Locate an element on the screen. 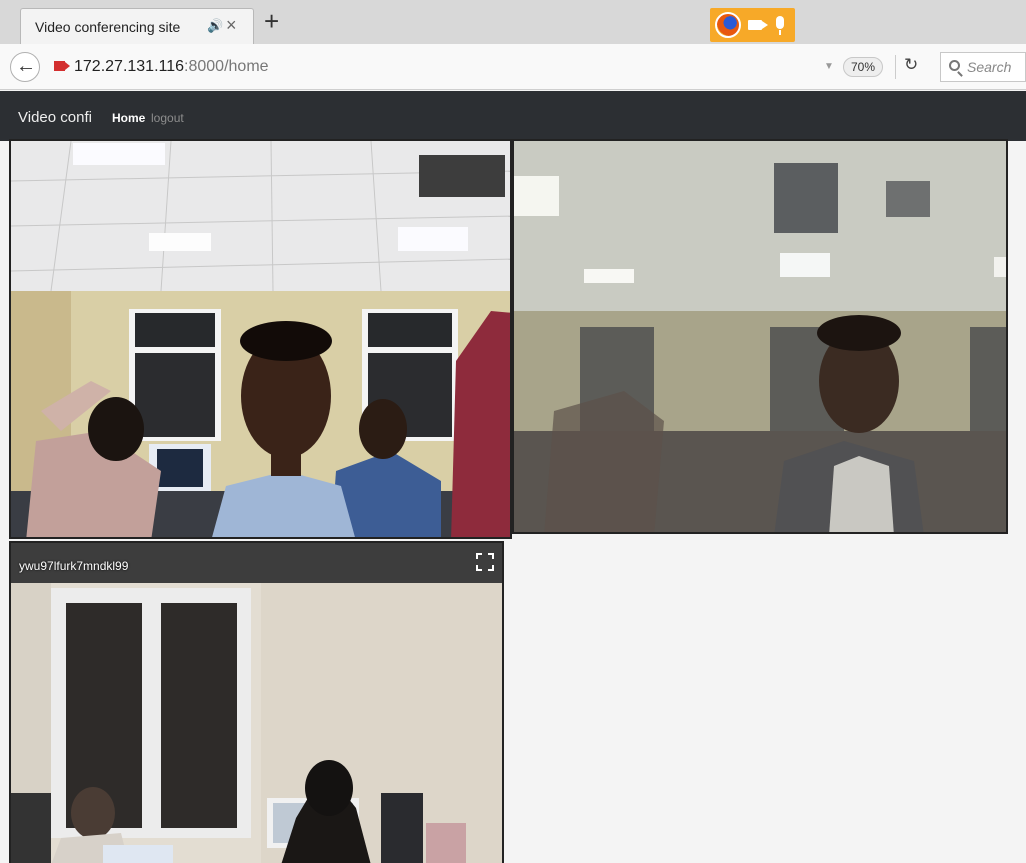 The height and width of the screenshot is (863, 1026). search-icon is located at coordinates (954, 65).